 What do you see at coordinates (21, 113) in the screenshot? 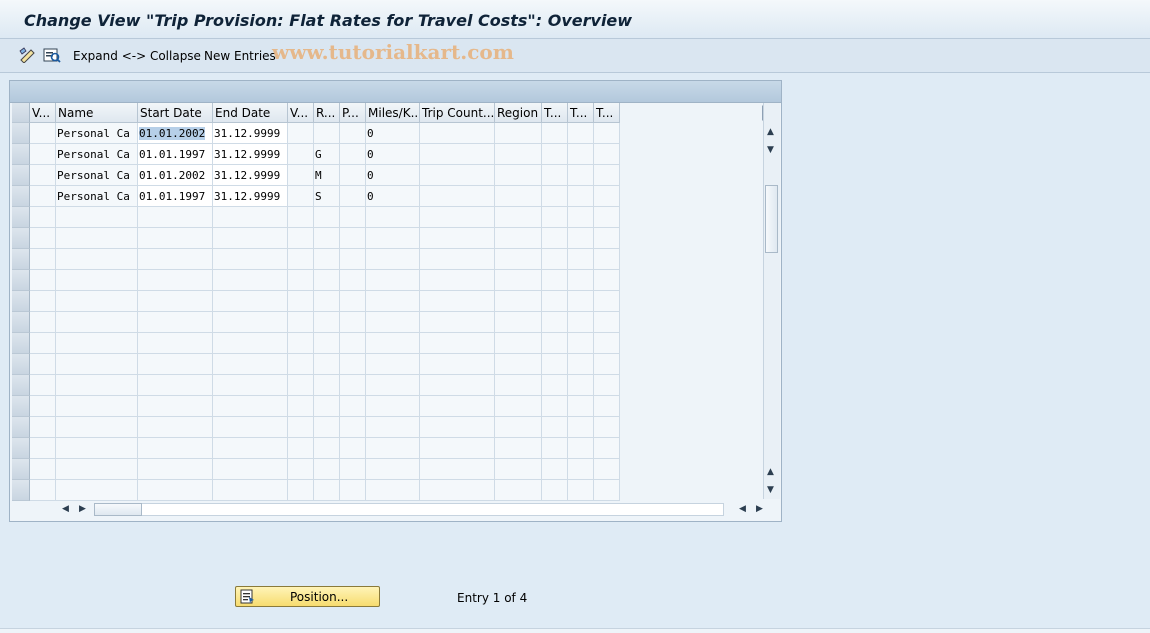
I see `select-all-cell` at bounding box center [21, 113].